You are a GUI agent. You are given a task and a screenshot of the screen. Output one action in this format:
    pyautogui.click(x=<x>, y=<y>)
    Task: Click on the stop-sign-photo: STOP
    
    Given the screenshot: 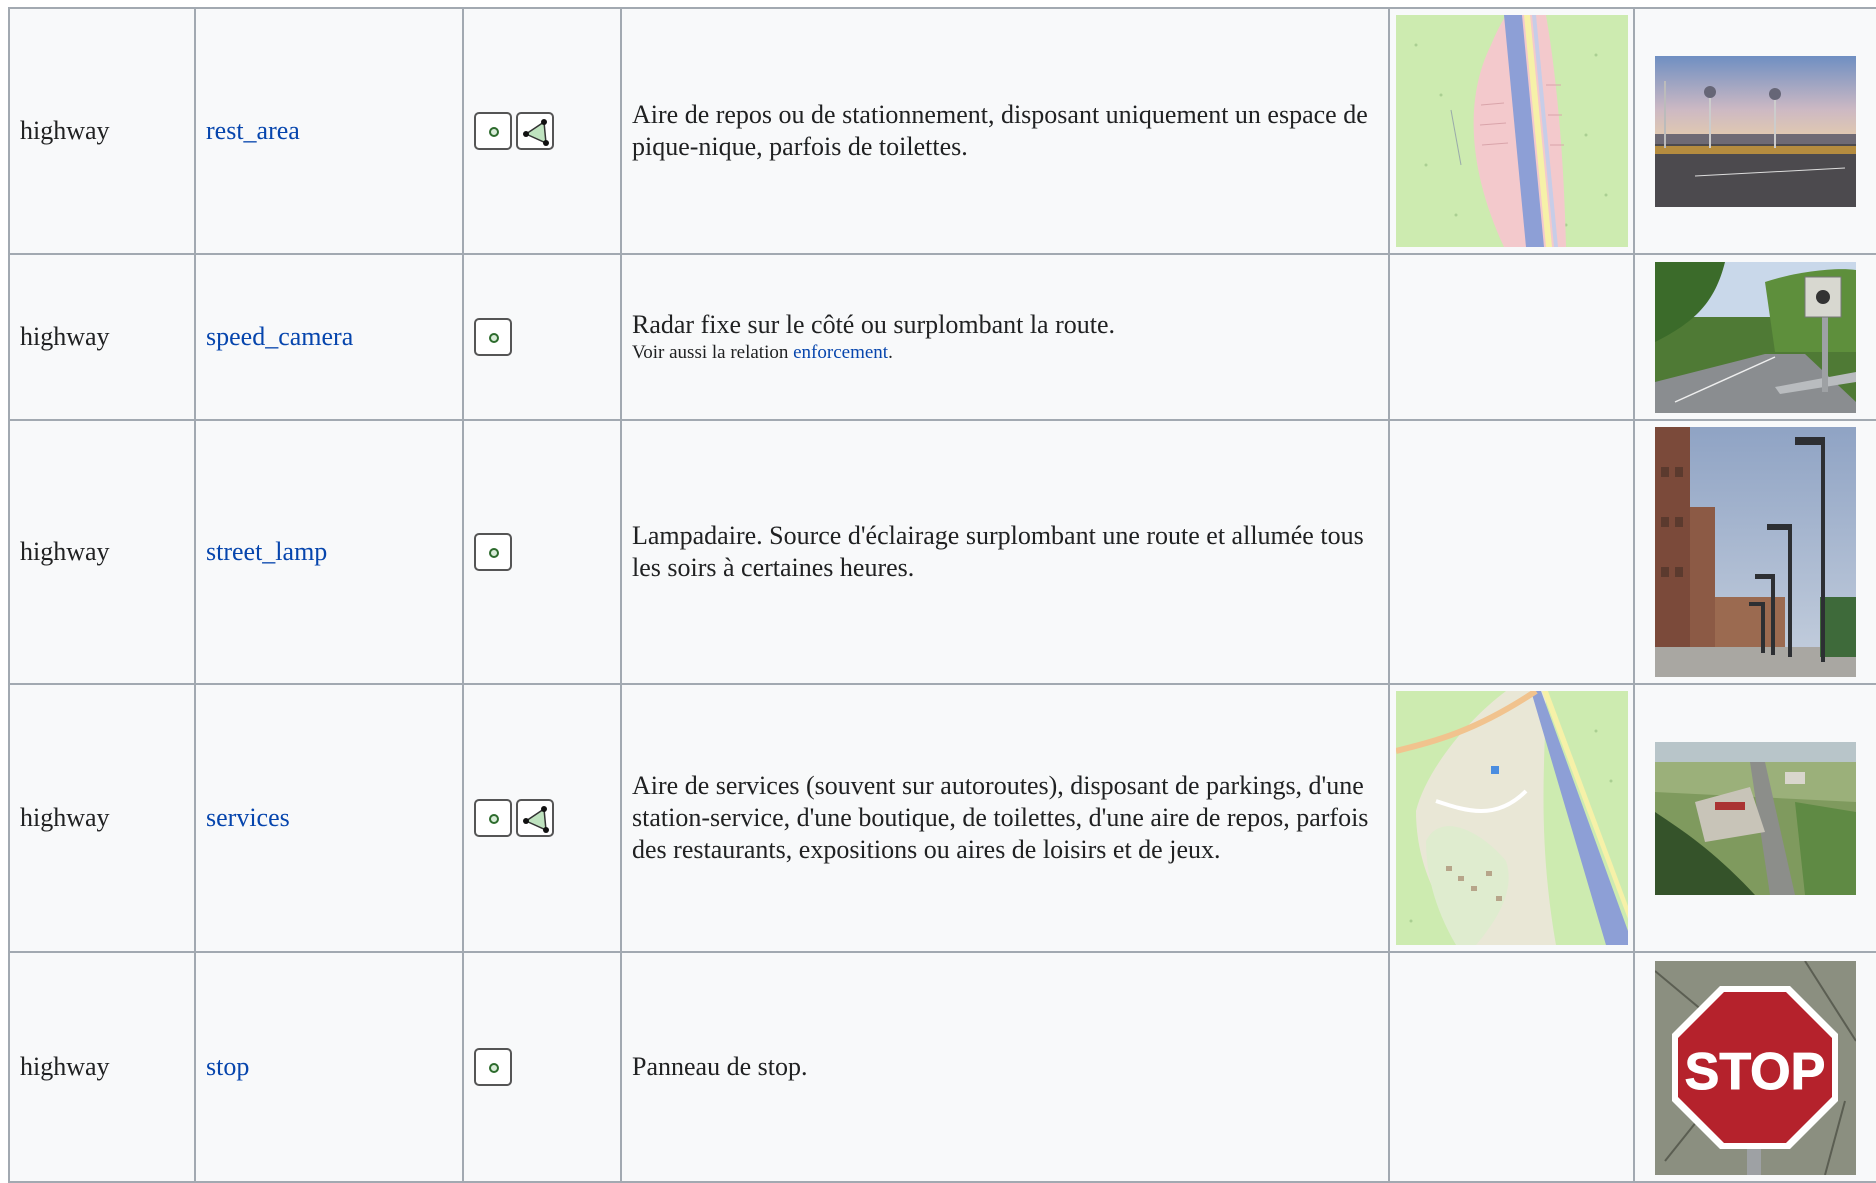 What is the action you would take?
    pyautogui.click(x=1755, y=1068)
    